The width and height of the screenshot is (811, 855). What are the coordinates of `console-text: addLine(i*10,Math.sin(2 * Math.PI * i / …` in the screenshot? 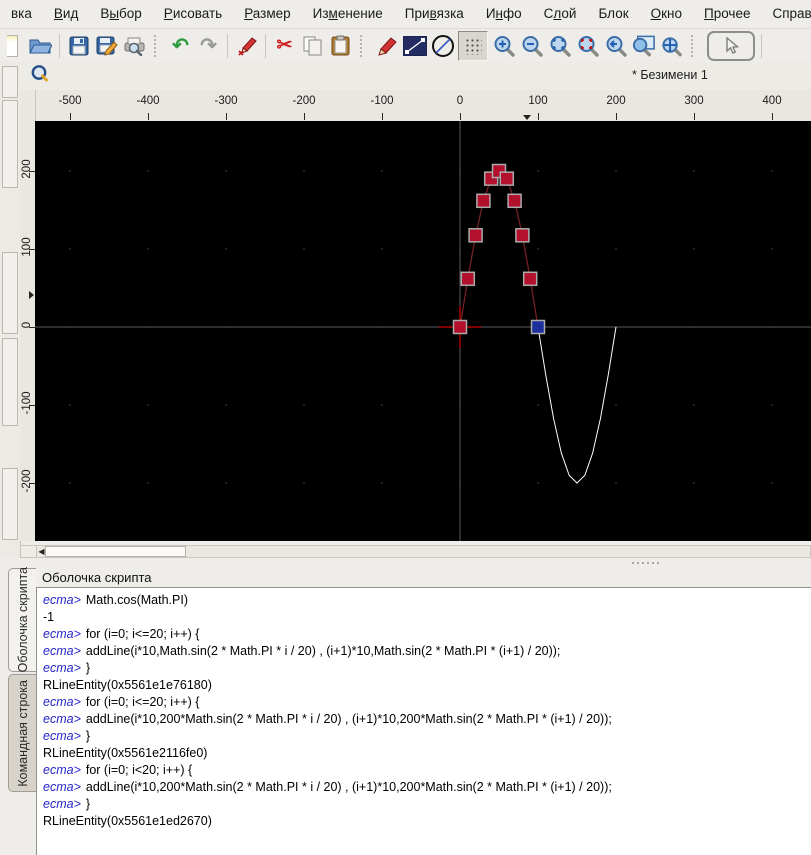 It's located at (323, 651).